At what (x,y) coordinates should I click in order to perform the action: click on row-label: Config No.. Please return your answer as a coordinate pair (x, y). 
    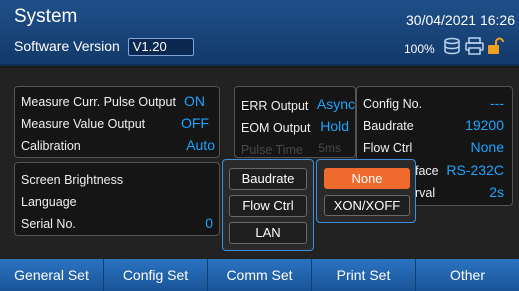
    Looking at the image, I should click on (393, 104).